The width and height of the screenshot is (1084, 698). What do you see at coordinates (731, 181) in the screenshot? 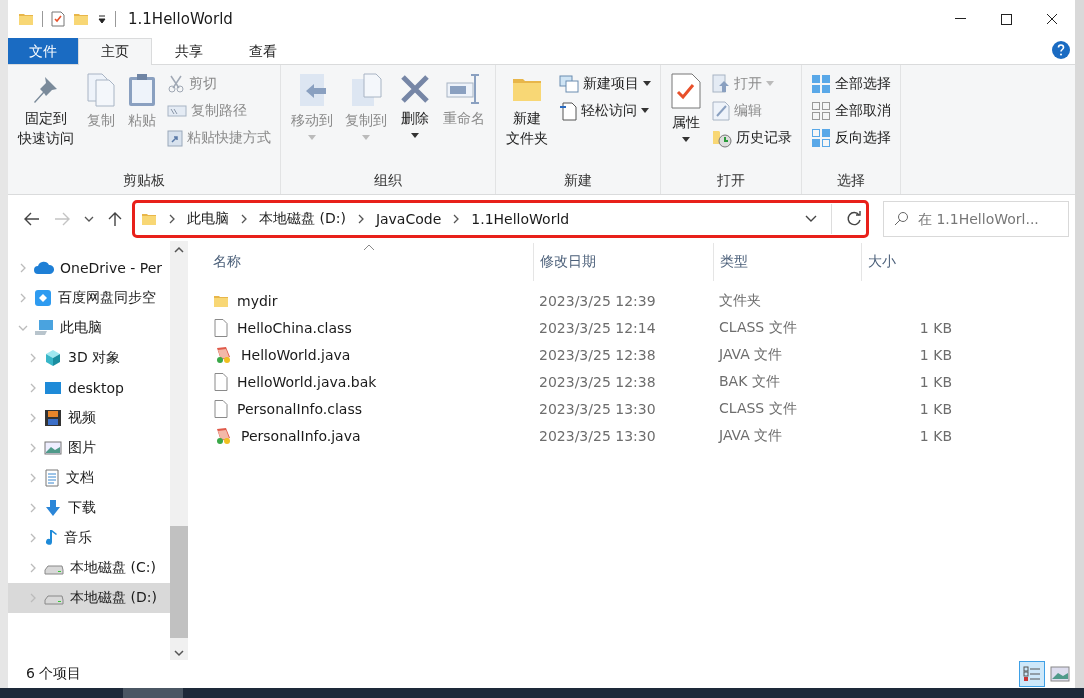
I see `group-label: 打开` at bounding box center [731, 181].